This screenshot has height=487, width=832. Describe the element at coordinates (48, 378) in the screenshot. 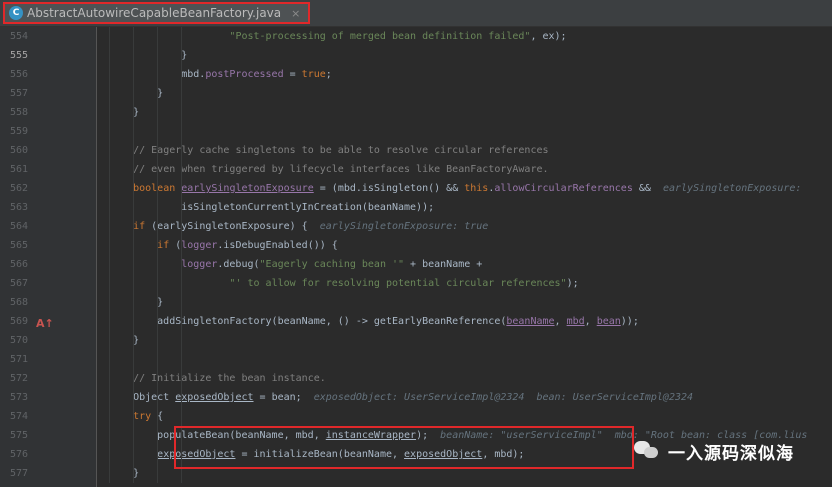

I see `gutter-line: 572` at that location.